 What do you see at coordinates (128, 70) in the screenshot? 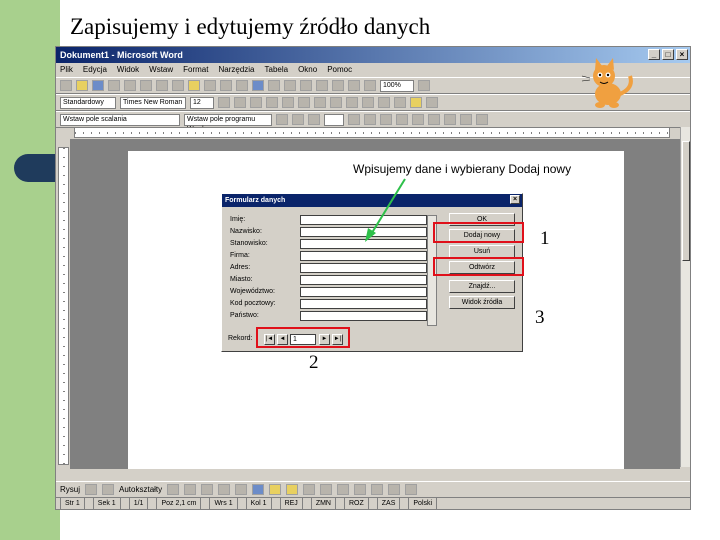
I see `menu-view: Widok` at bounding box center [128, 70].